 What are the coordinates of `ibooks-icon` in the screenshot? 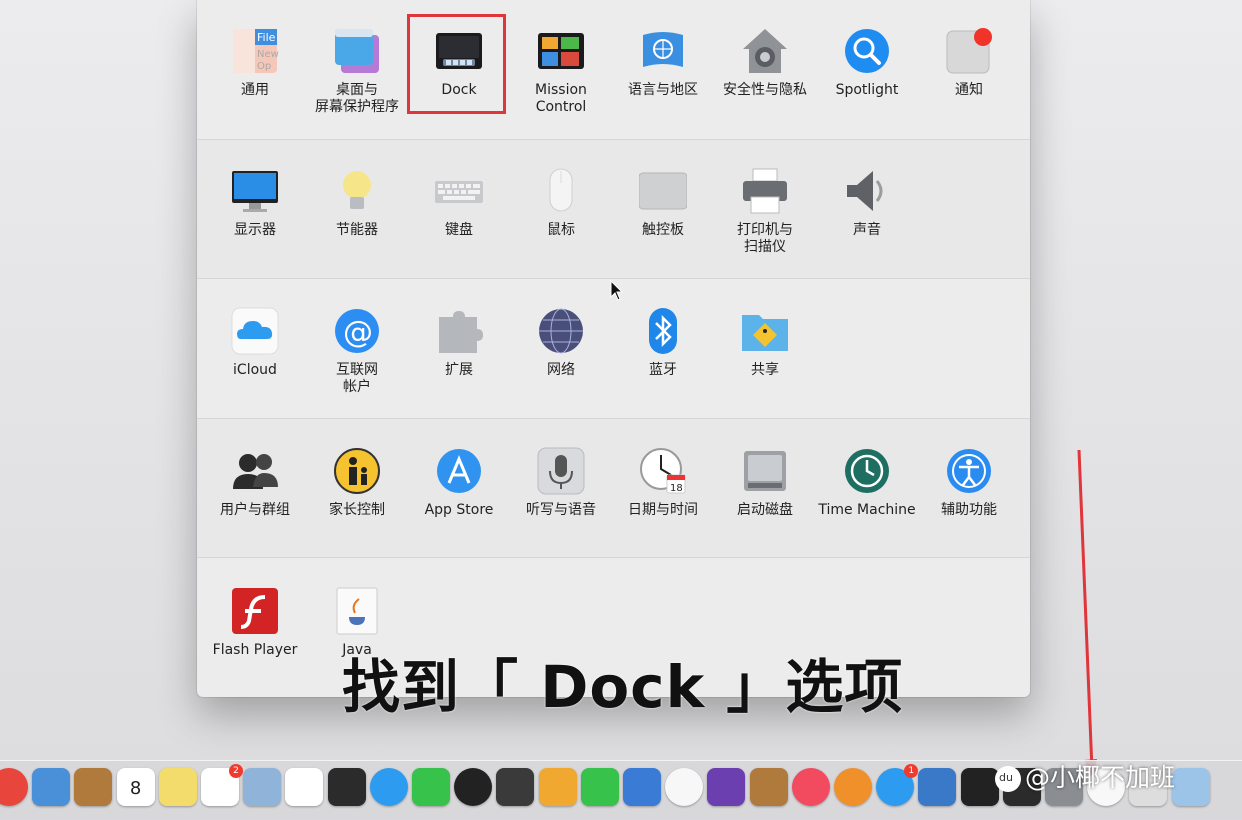 It's located at (853, 787).